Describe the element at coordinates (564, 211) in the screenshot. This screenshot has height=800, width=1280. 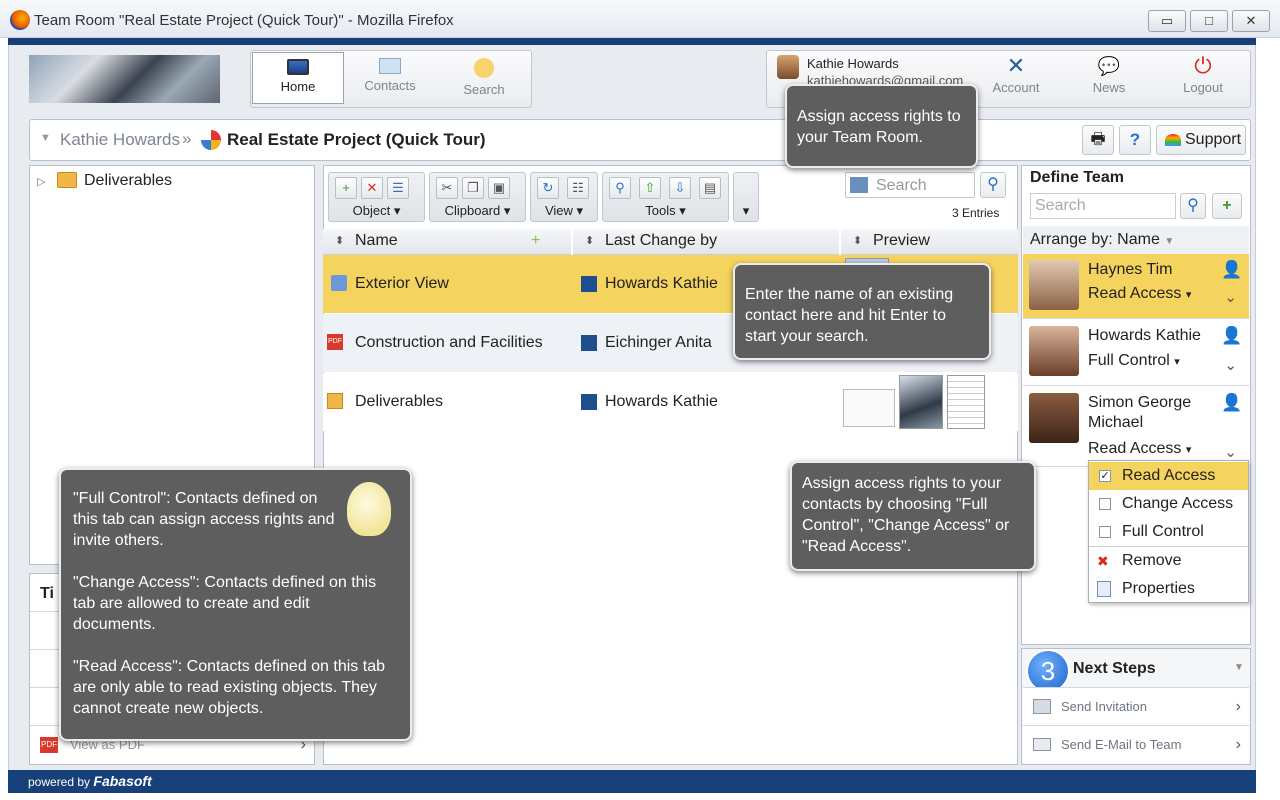
I see `view-menu: View ▾` at that location.